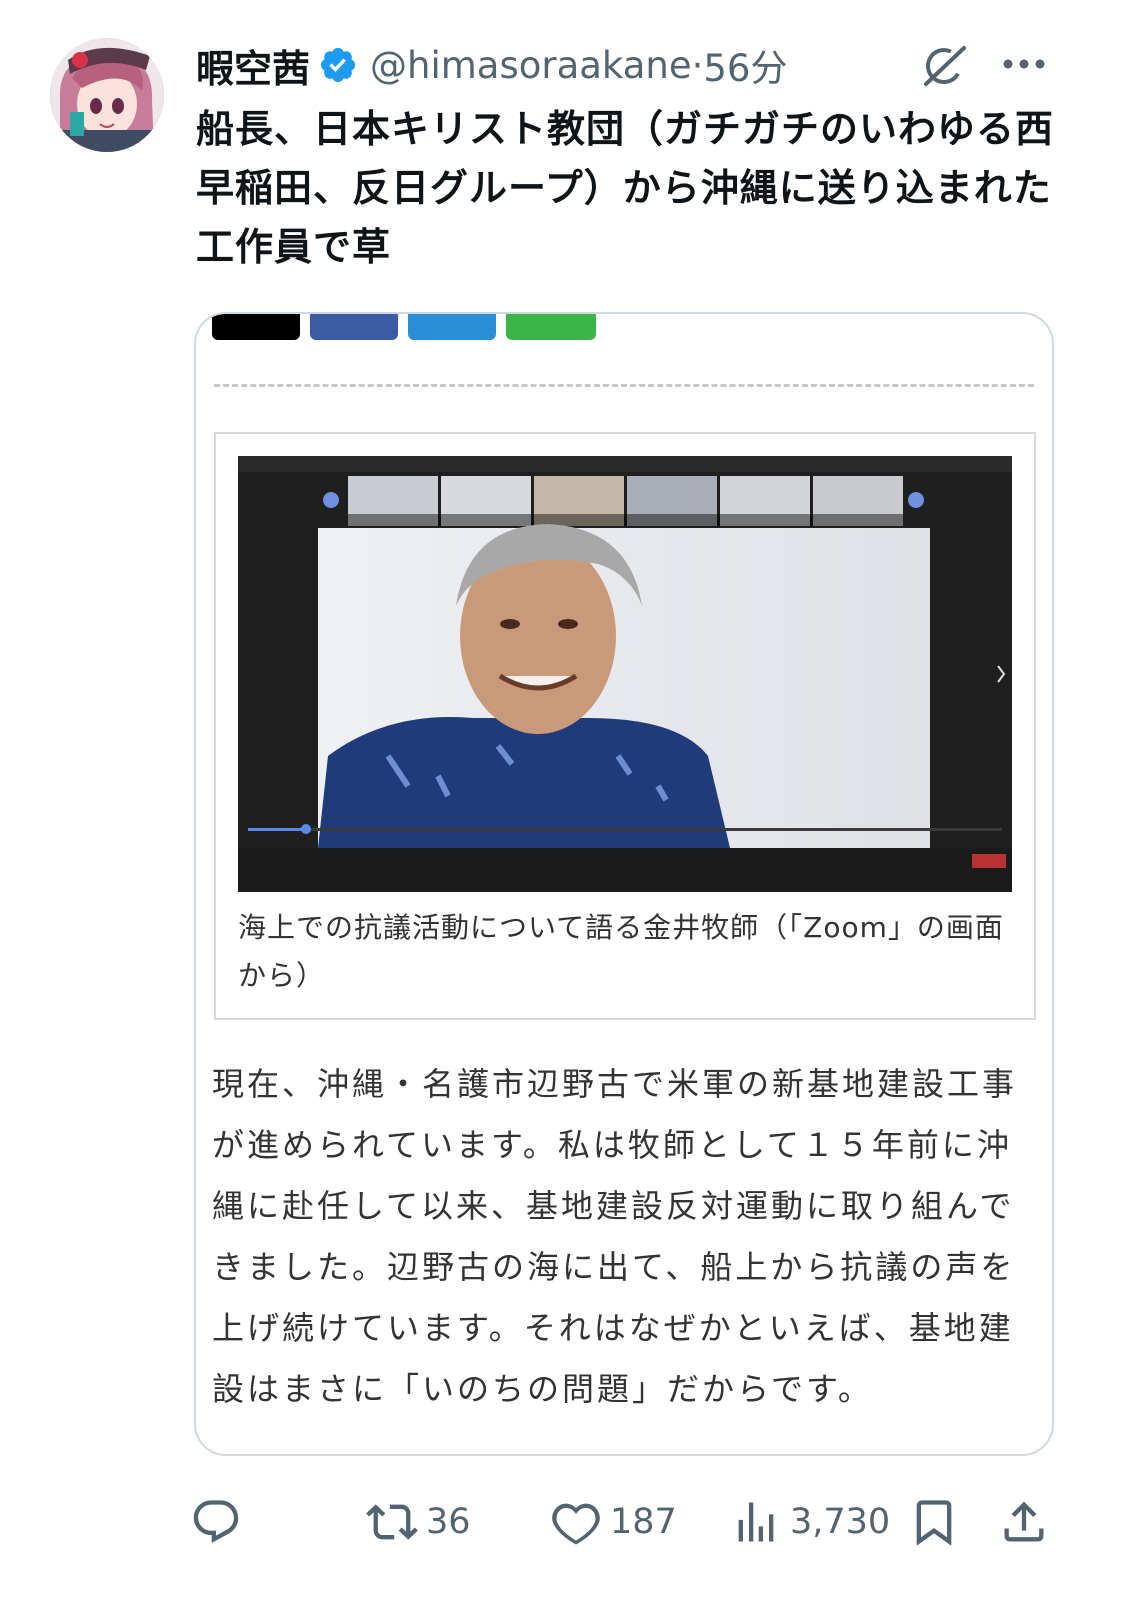 This screenshot has height=1600, width=1125. I want to click on bookmark-button, so click(934, 1522).